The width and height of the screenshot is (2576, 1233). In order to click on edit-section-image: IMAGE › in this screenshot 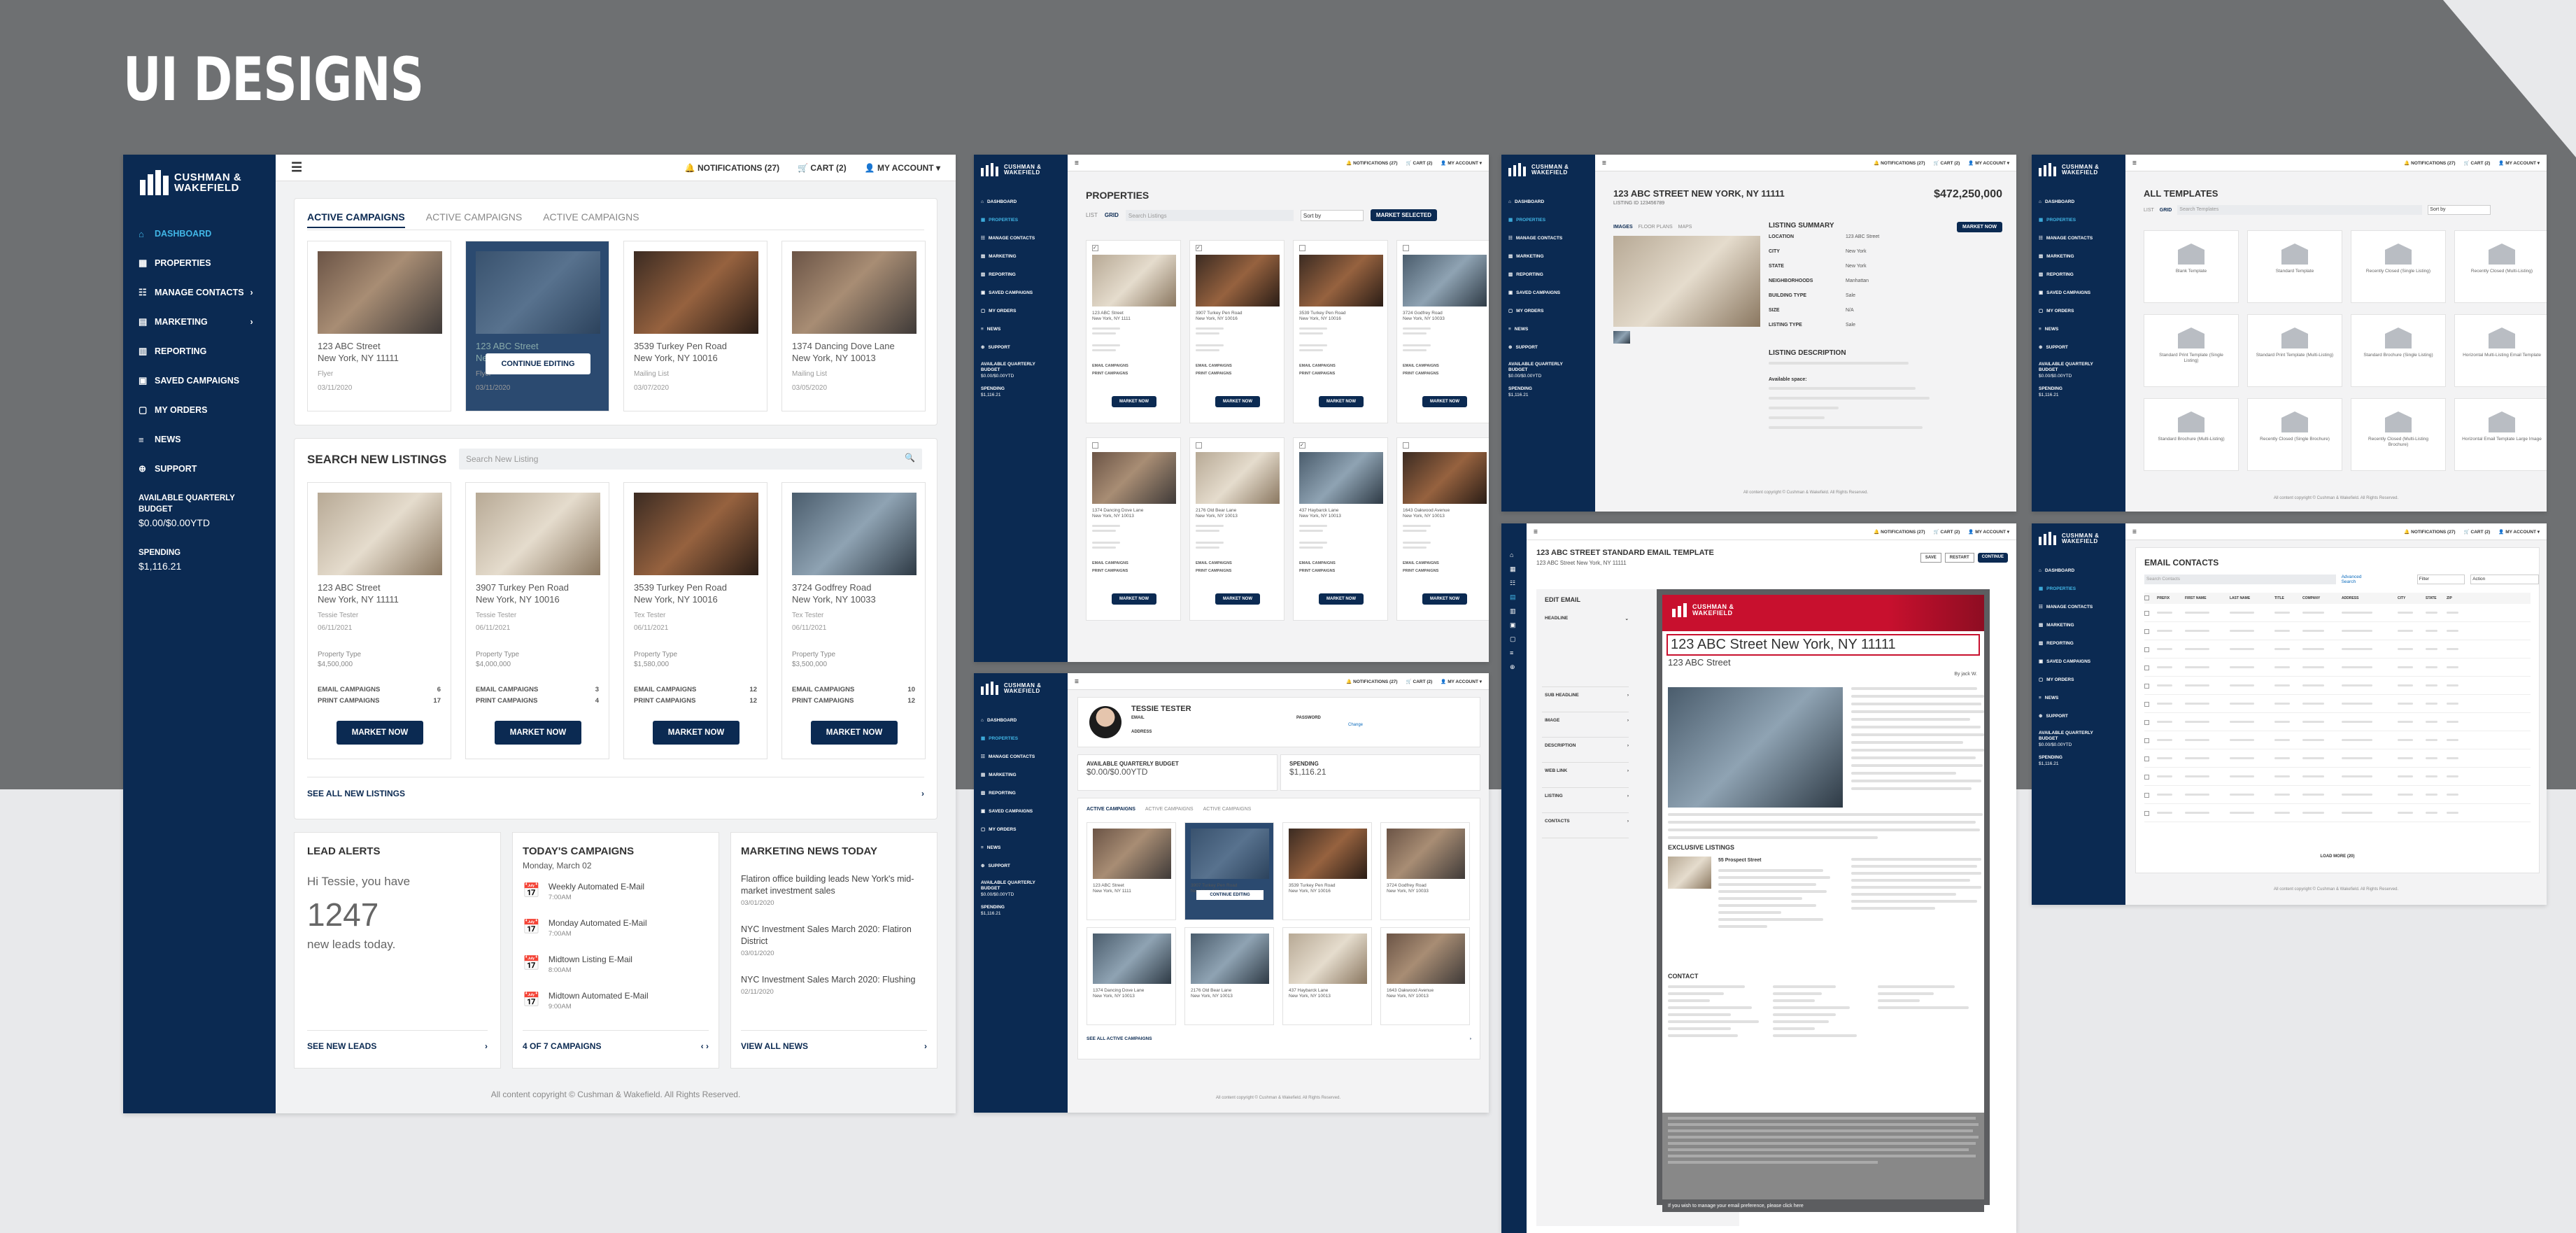, I will do `click(1585, 725)`.